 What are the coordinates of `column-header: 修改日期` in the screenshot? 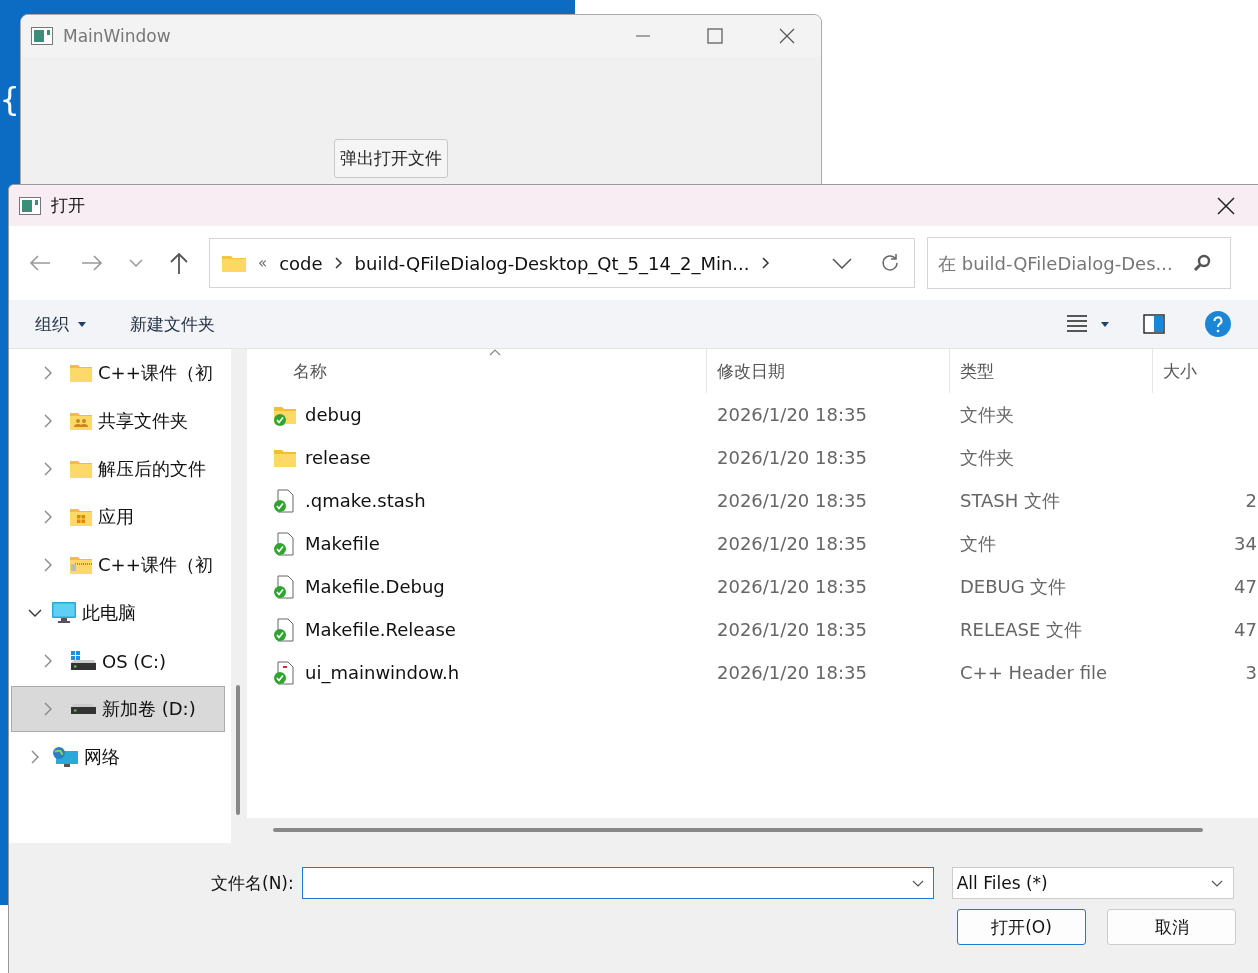 It's located at (828, 371).